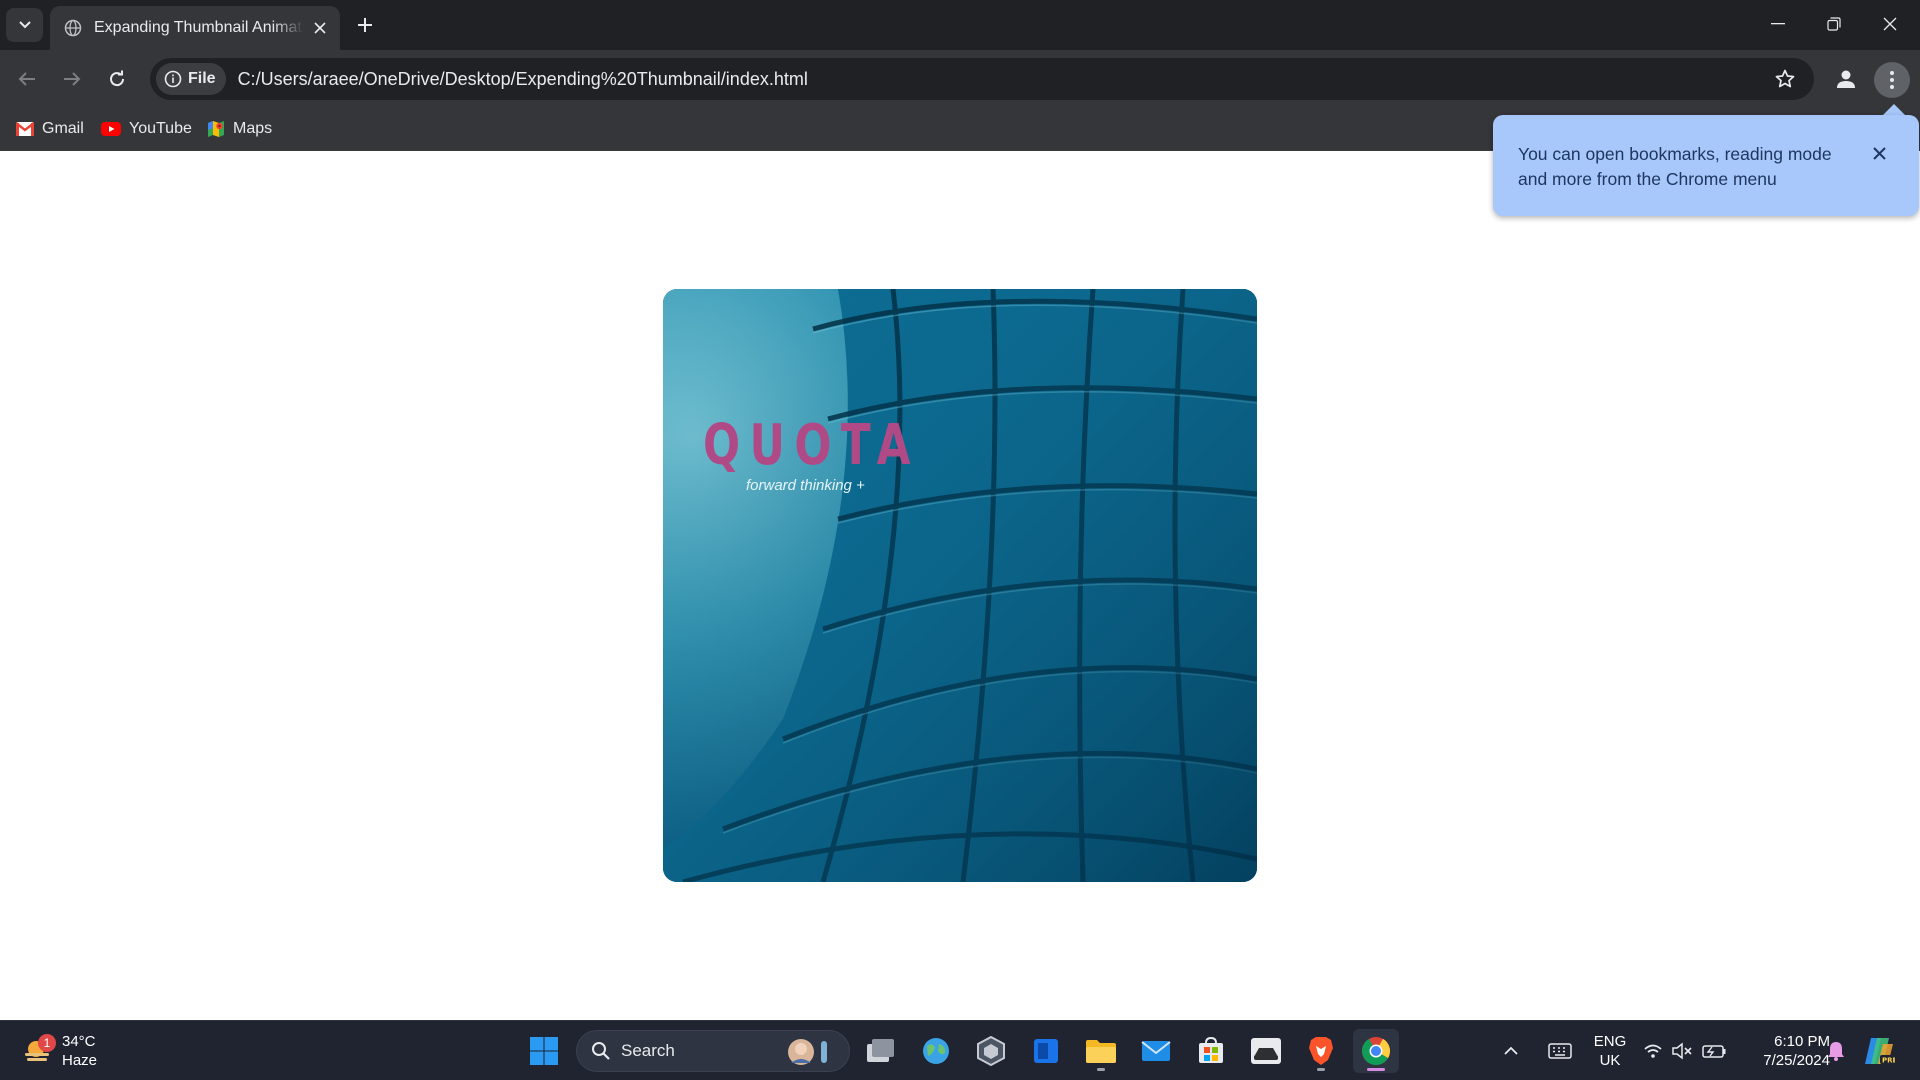 The width and height of the screenshot is (1920, 1080). I want to click on weather-condition: Haze, so click(80, 1060).